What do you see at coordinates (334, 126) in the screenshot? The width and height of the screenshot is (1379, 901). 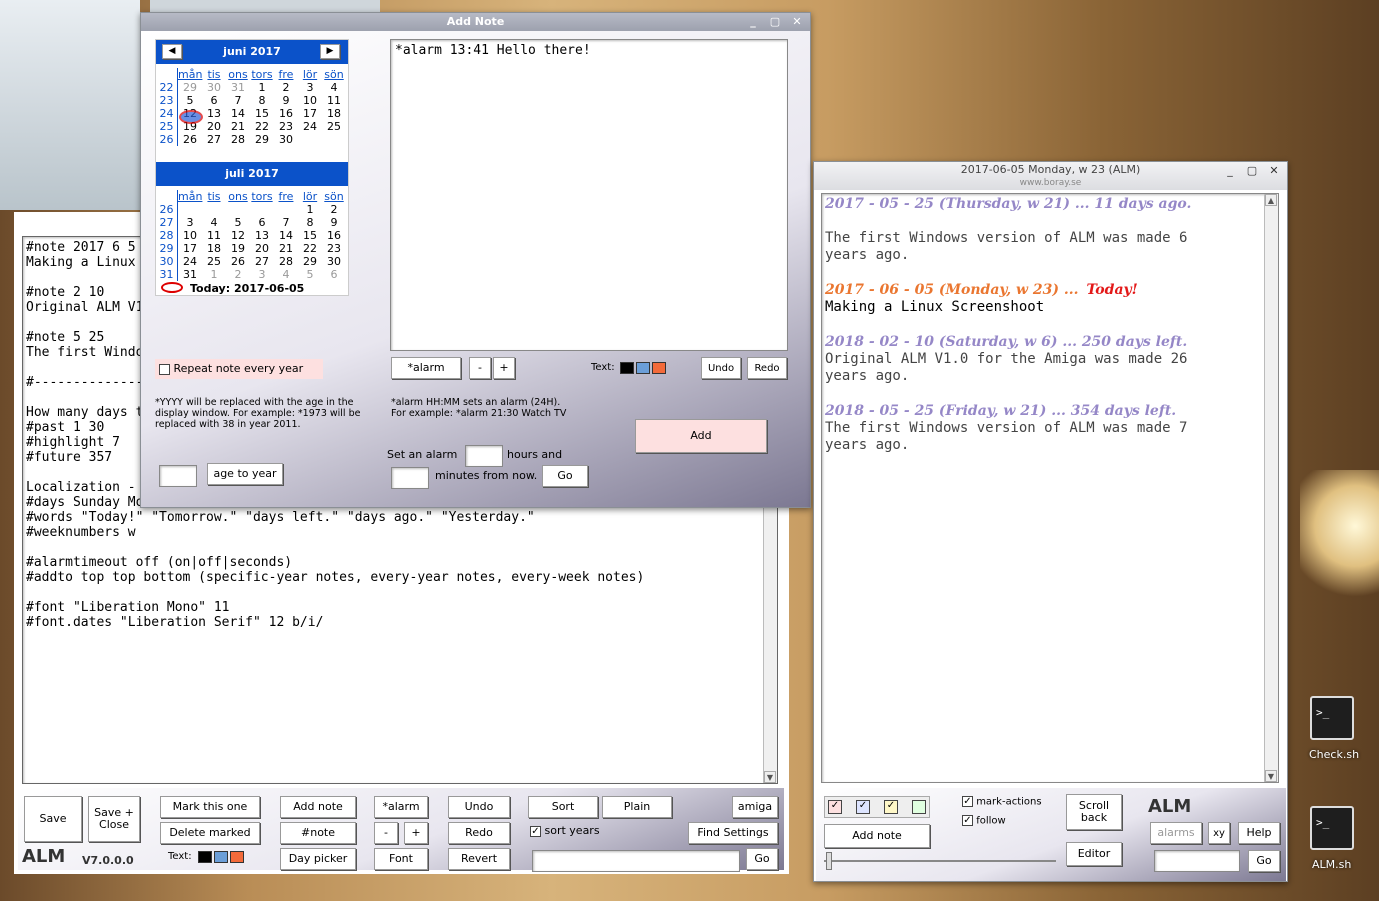 I see `calendar-day: 25` at bounding box center [334, 126].